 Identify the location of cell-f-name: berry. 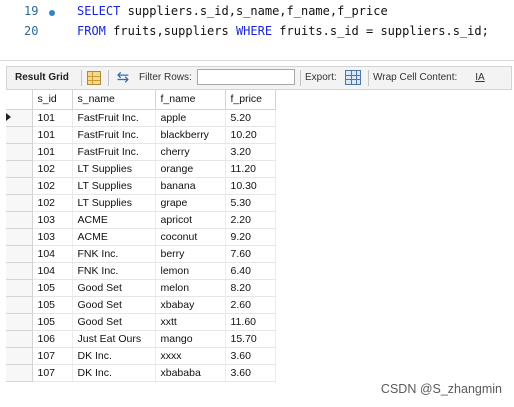
(190, 254).